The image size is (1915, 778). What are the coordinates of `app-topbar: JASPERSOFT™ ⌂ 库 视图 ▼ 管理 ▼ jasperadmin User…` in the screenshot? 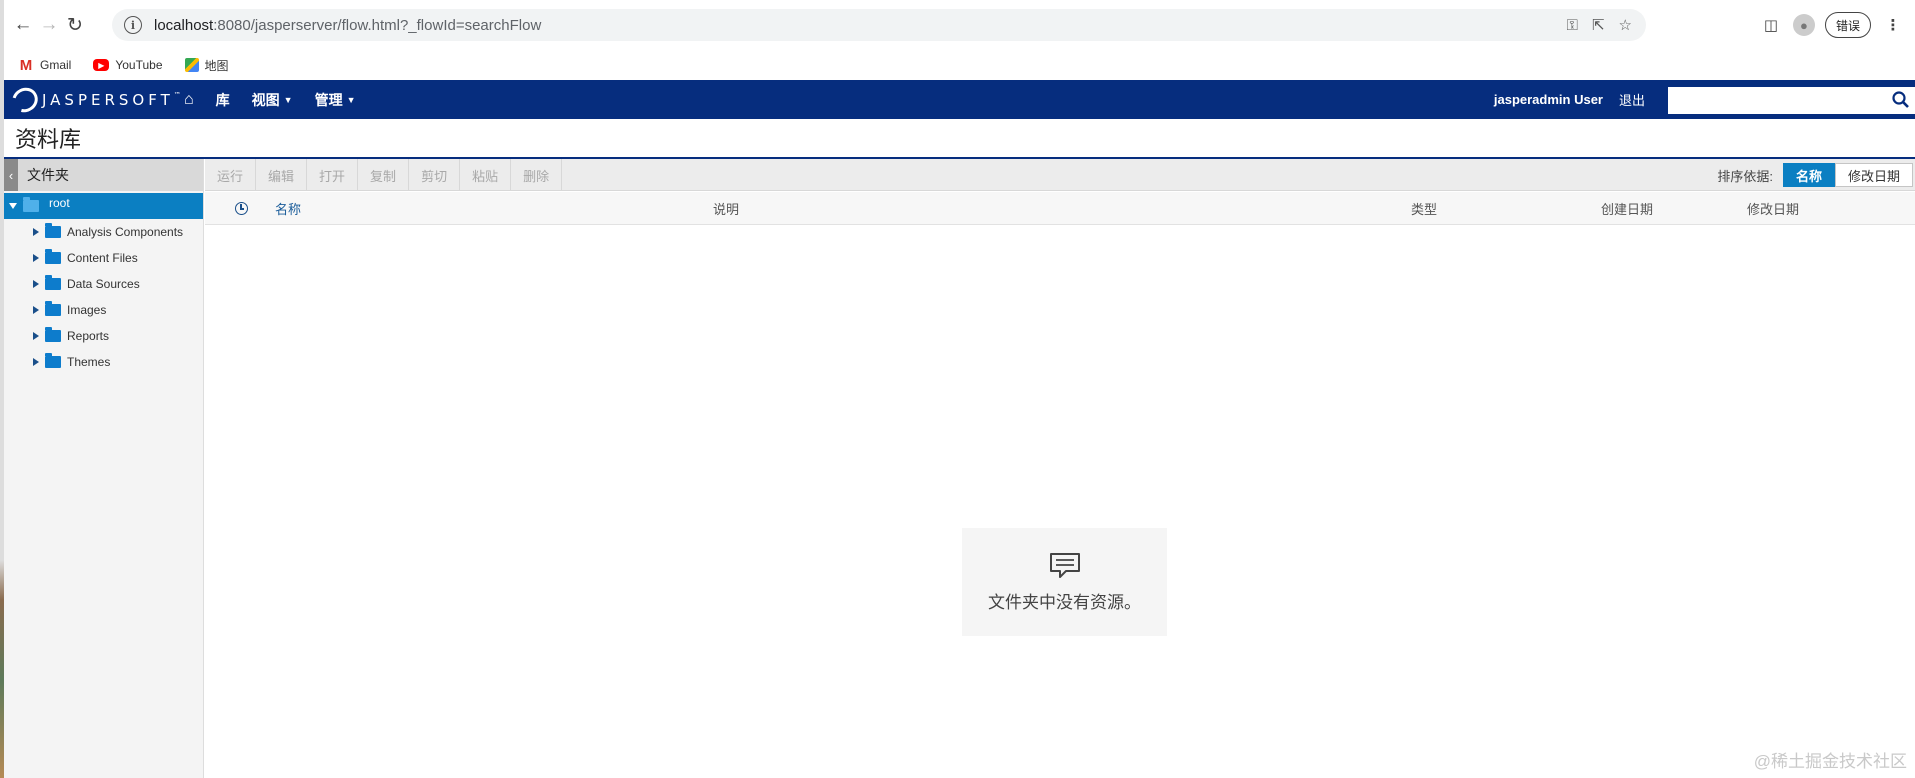 It's located at (959, 99).